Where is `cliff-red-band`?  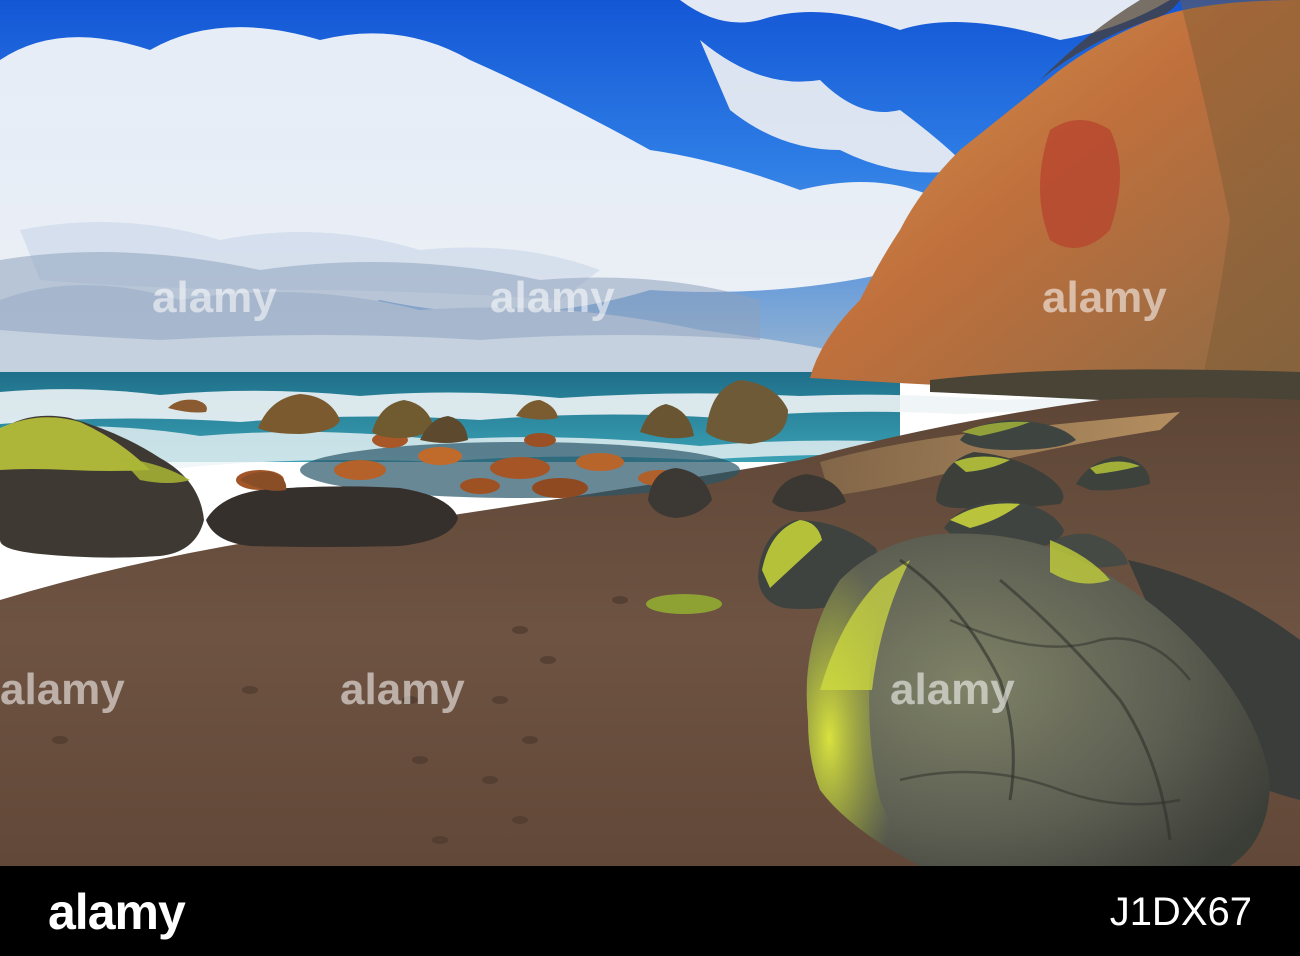
cliff-red-band is located at coordinates (1080, 184).